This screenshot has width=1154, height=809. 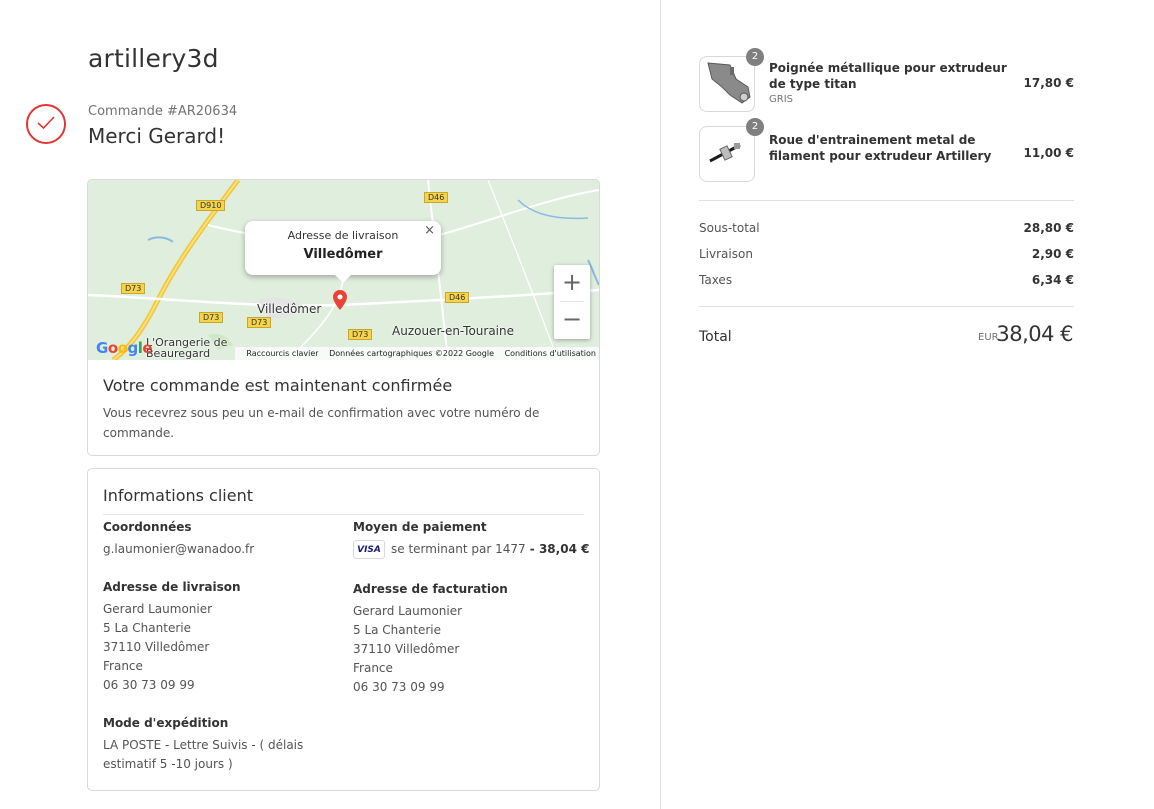 I want to click on close-icon: ×, so click(x=429, y=230).